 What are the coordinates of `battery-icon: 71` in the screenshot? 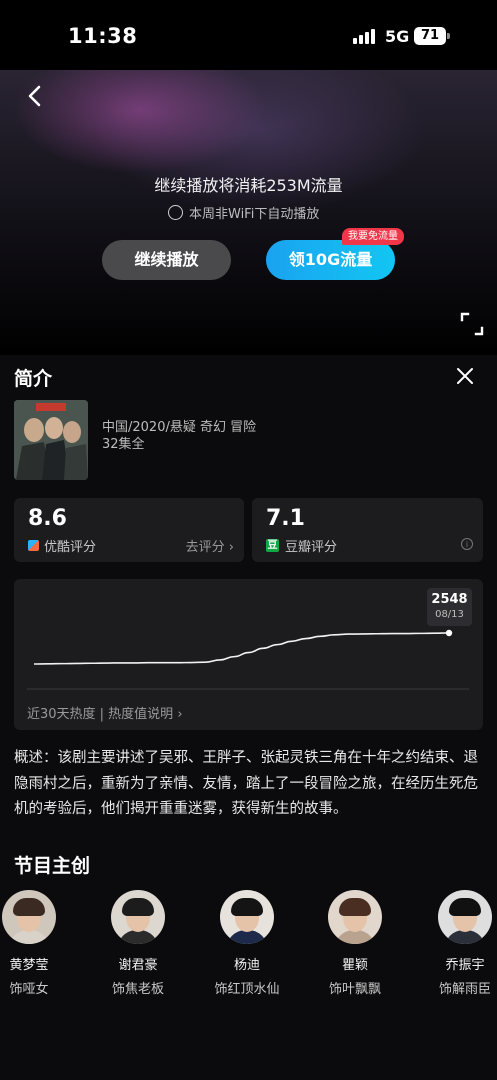 It's located at (432, 36).